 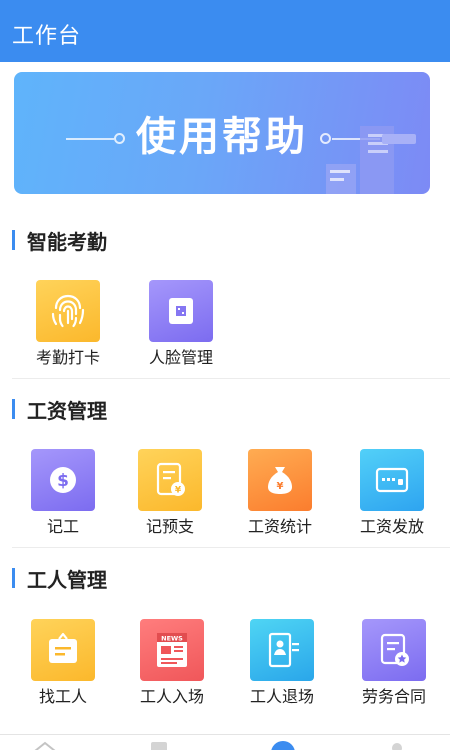 What do you see at coordinates (225, 409) in the screenshot?
I see `section-wages: 工资管理` at bounding box center [225, 409].